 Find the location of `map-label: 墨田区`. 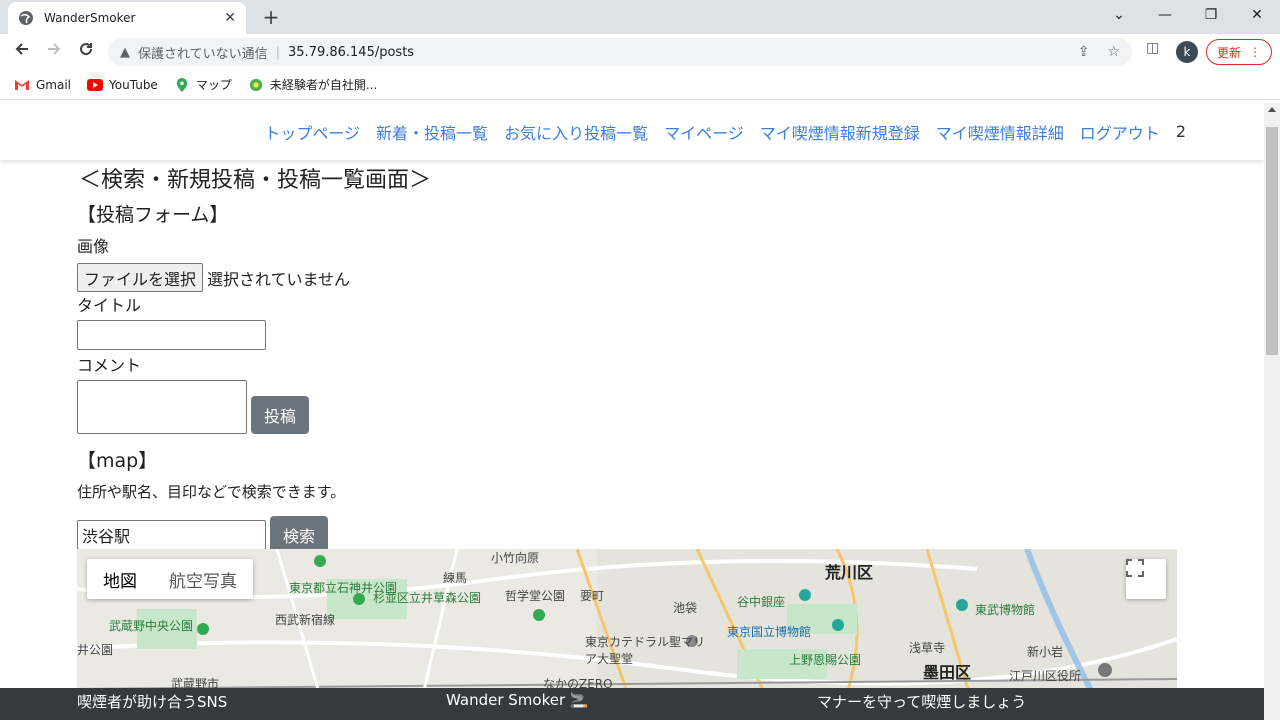

map-label: 墨田区 is located at coordinates (947, 672).